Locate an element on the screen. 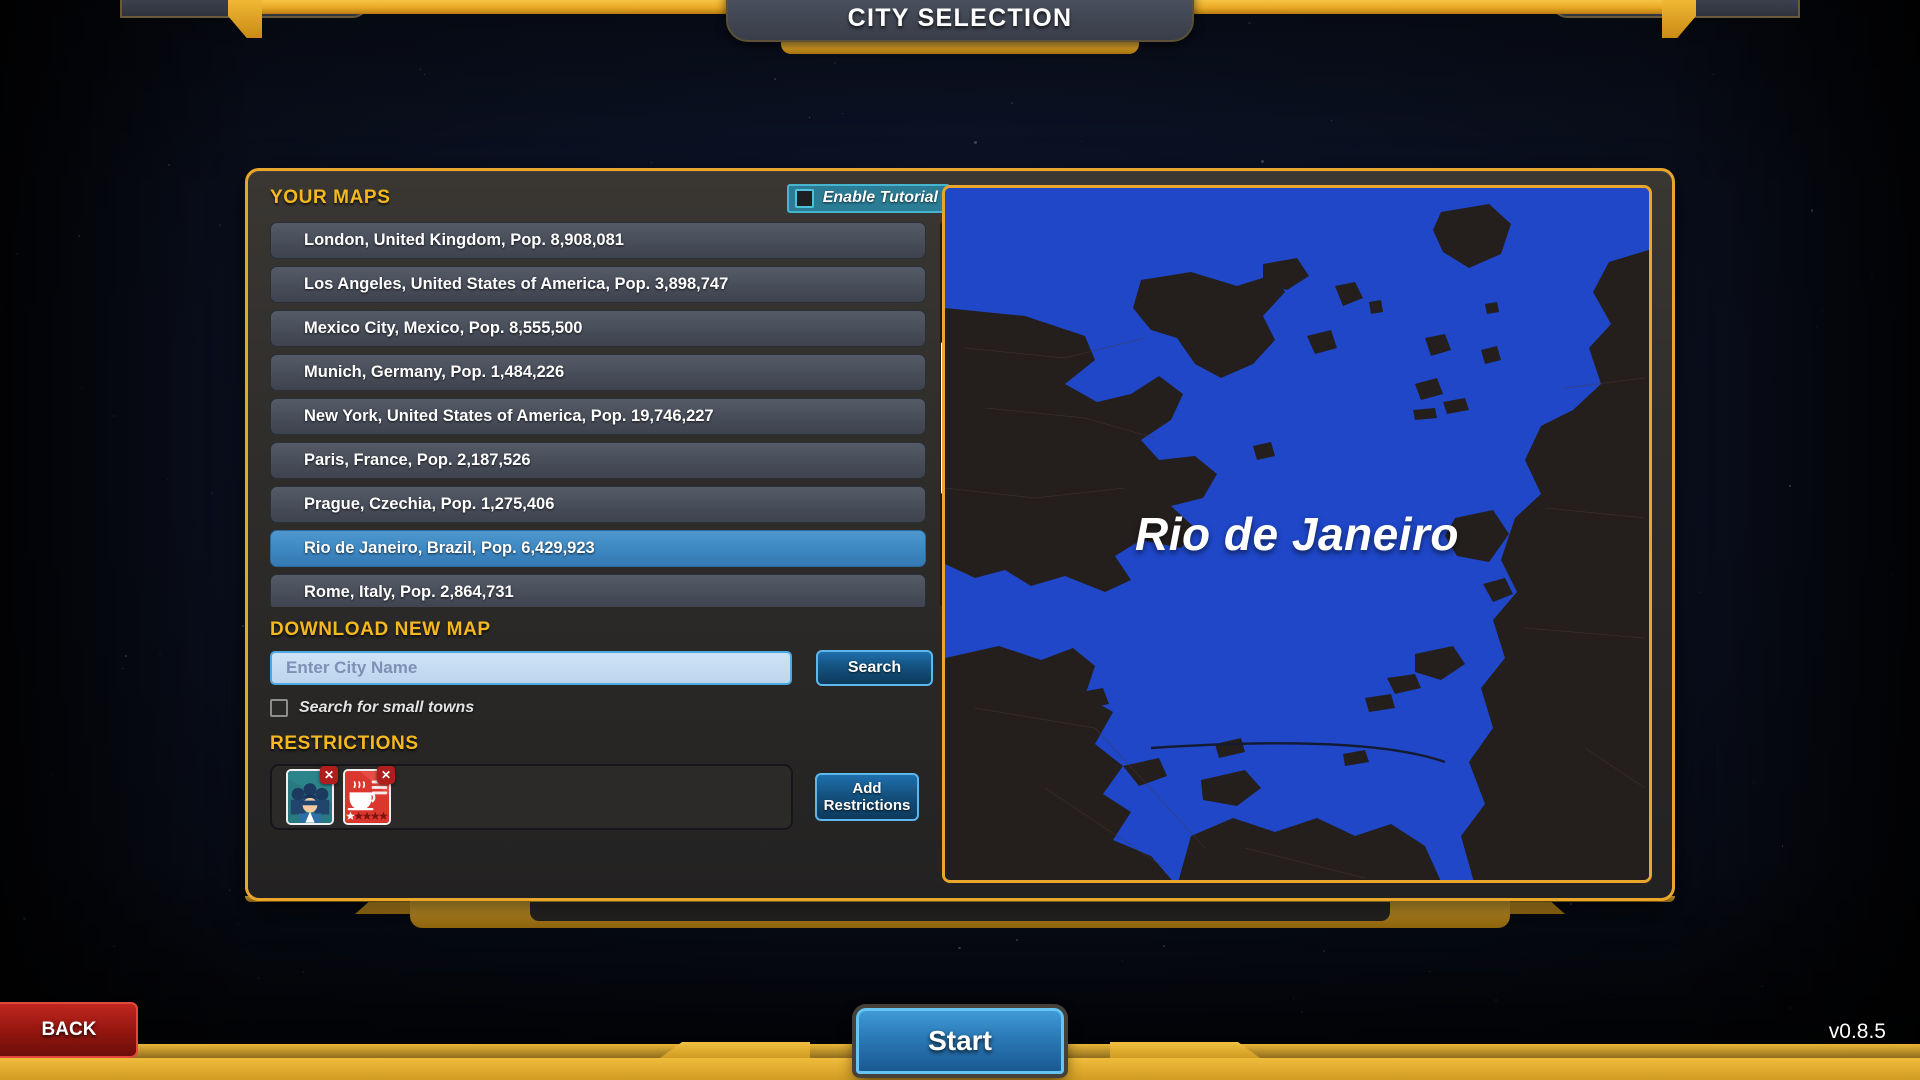  restrictions-title: RESTRICTIONS is located at coordinates (344, 743).